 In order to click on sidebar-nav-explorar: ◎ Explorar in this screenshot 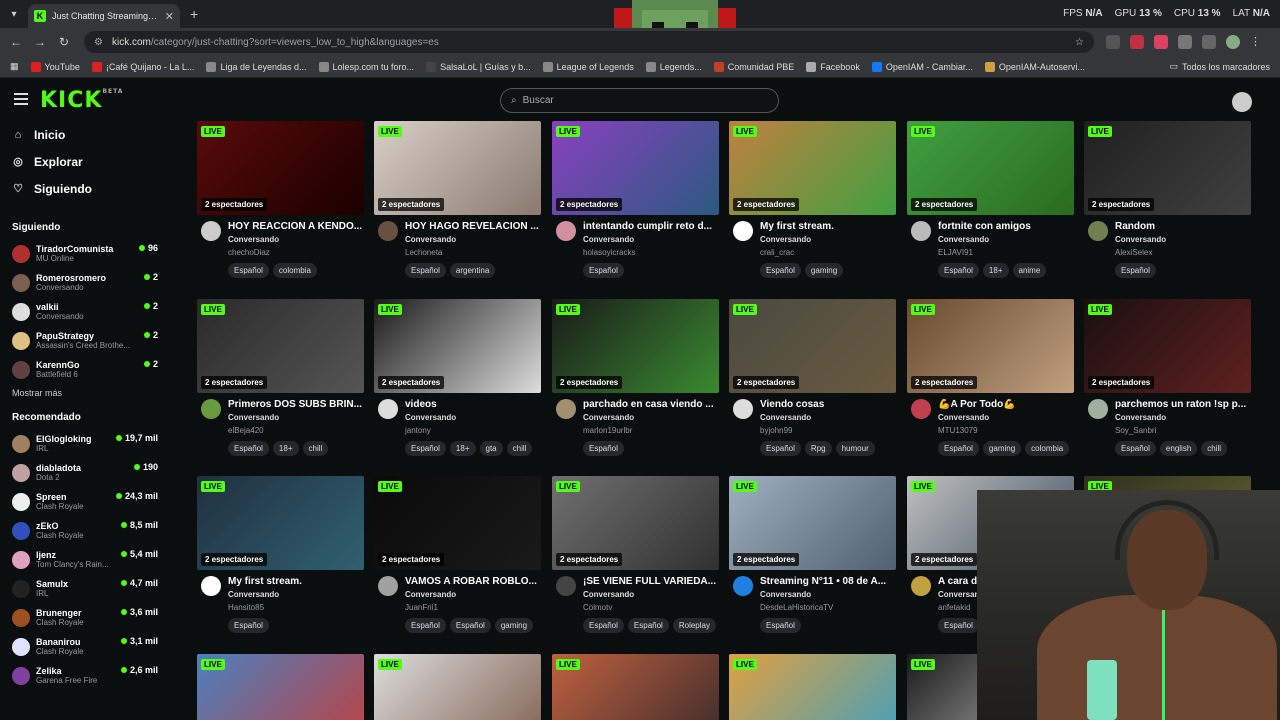, I will do `click(90, 161)`.